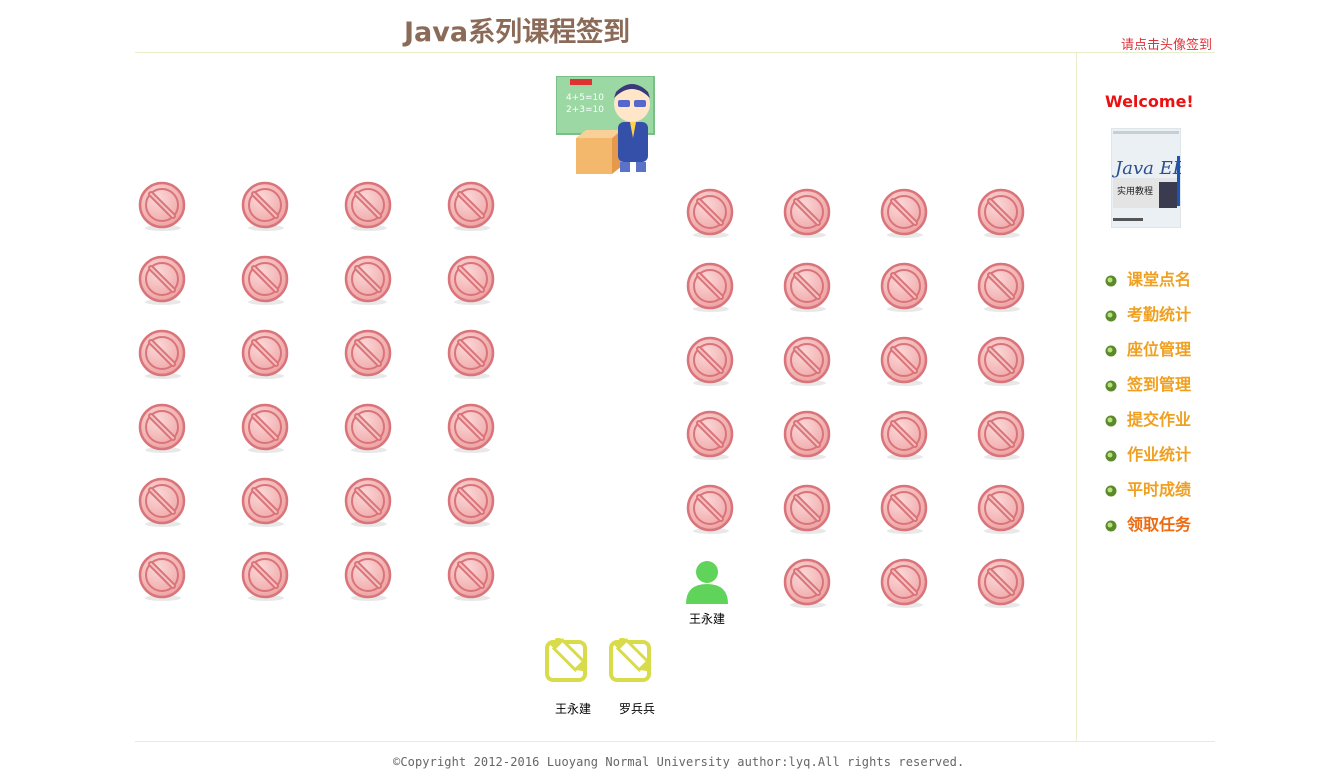 This screenshot has width=1330, height=782. I want to click on homework-student-name: 王永建, so click(572, 709).